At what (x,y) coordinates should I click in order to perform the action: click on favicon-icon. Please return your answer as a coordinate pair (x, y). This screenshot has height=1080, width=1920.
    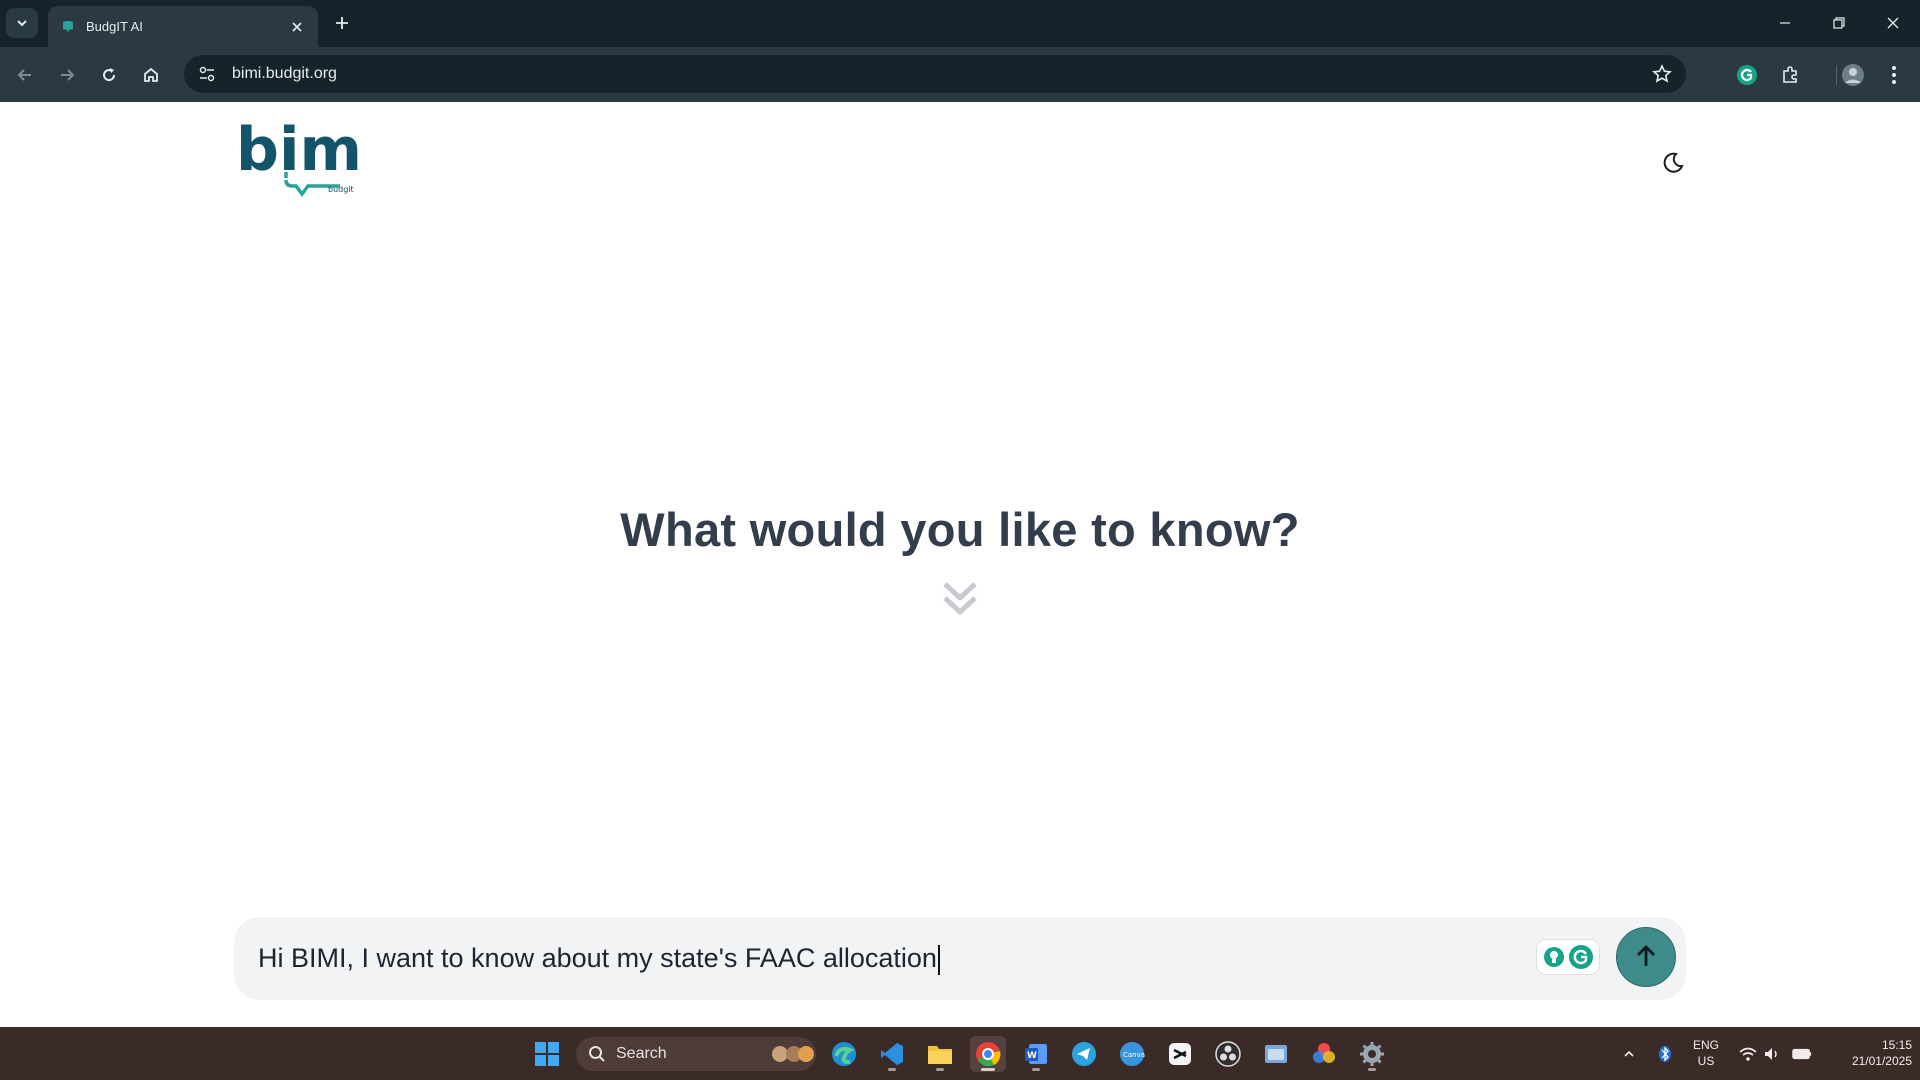
    Looking at the image, I should click on (68, 26).